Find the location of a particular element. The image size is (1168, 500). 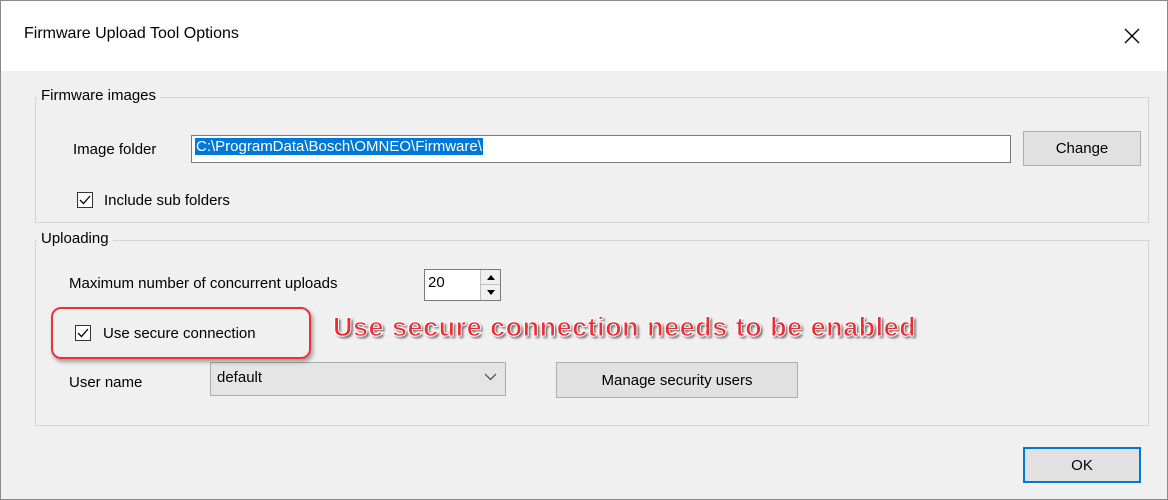

manage-security-users-button: Manage security users is located at coordinates (677, 380).